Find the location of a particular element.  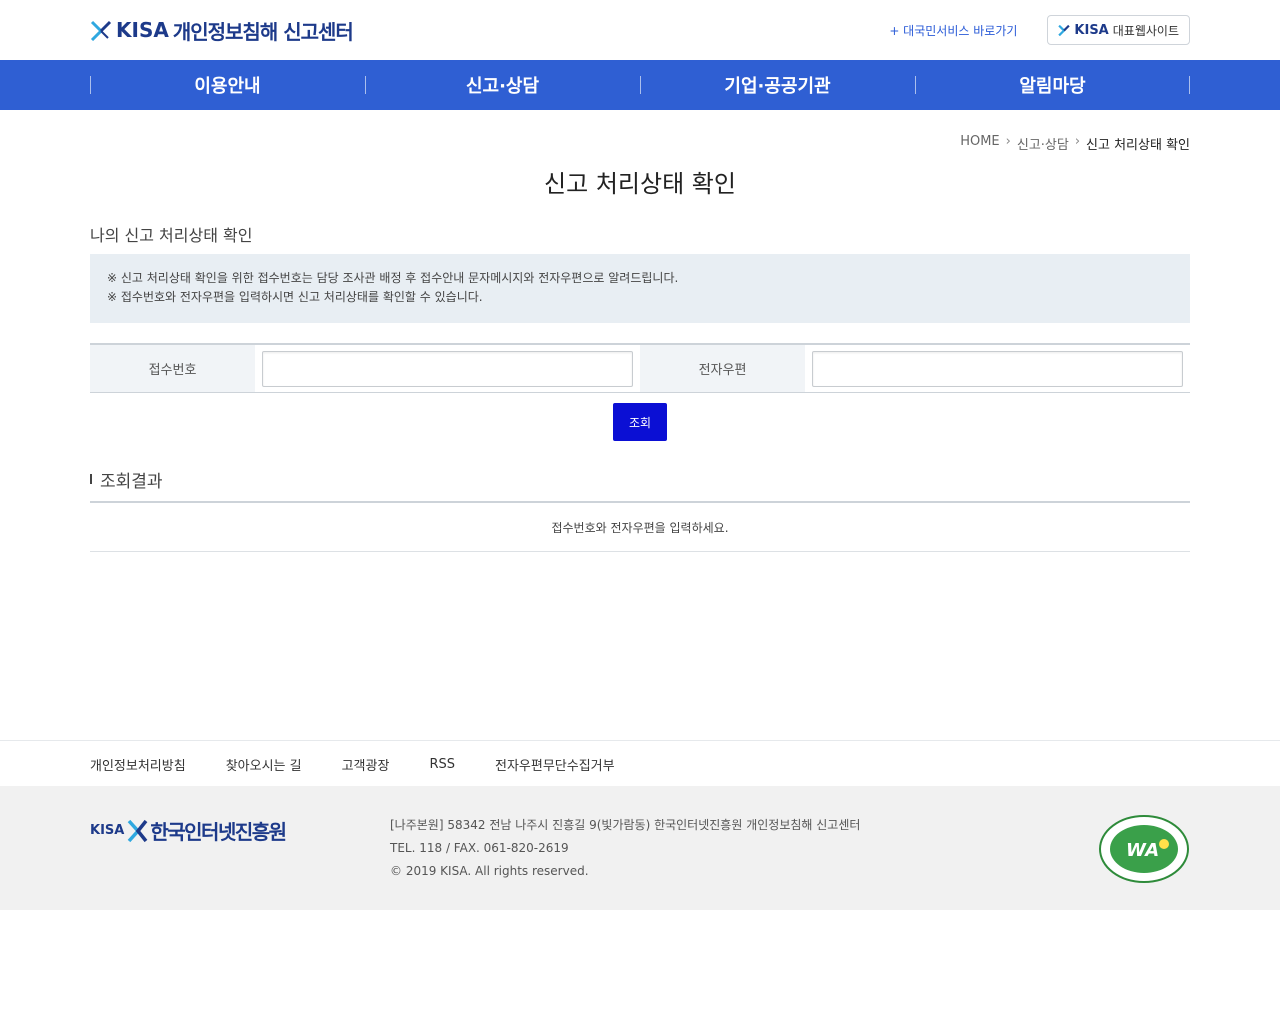

kisa-main-site-button: KISA 대표웹사이트 is located at coordinates (1118, 30).